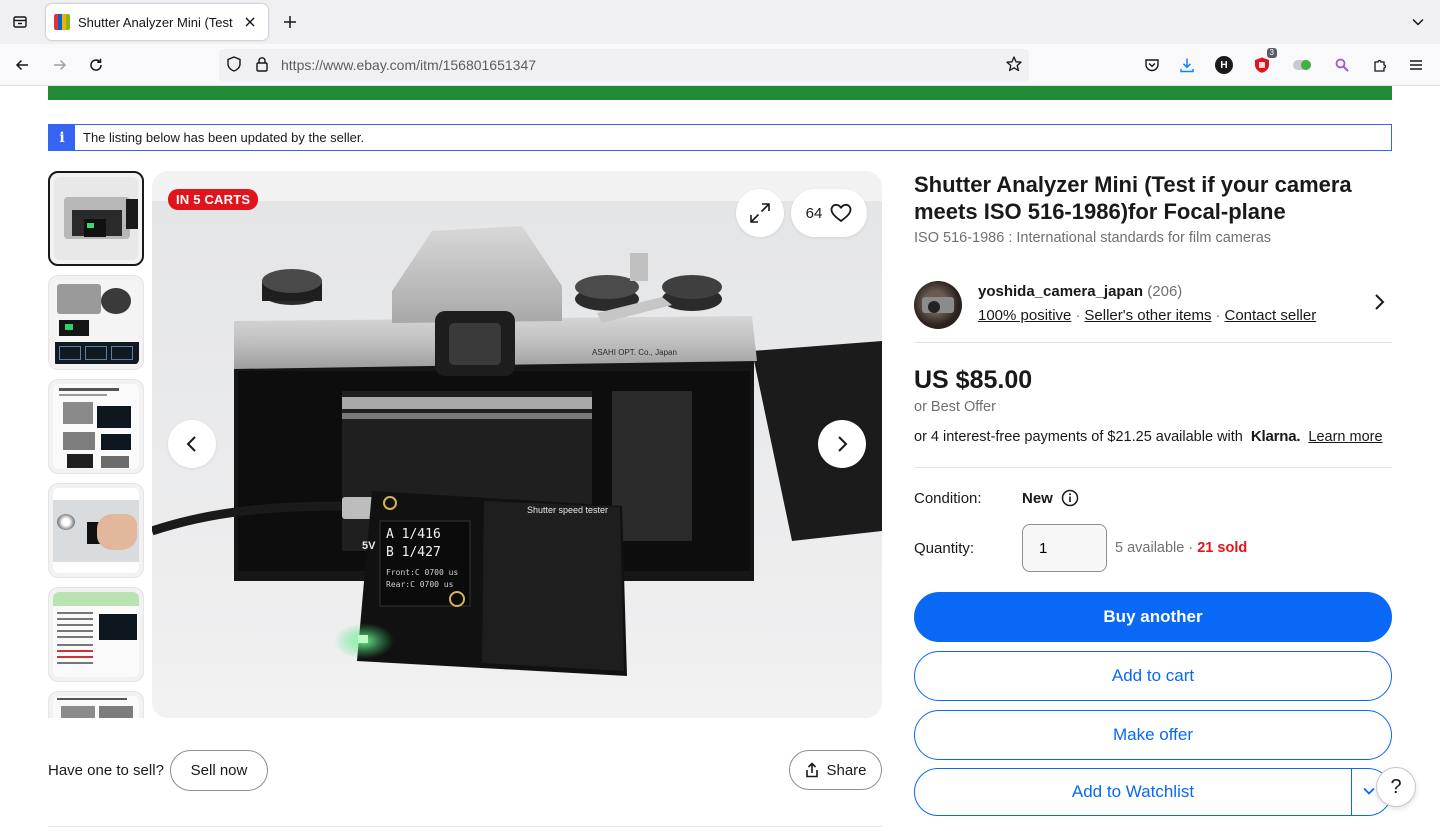 The width and height of the screenshot is (1440, 831). Describe the element at coordinates (567, 510) in the screenshot. I see `svg-text: Shutter speed tester` at that location.